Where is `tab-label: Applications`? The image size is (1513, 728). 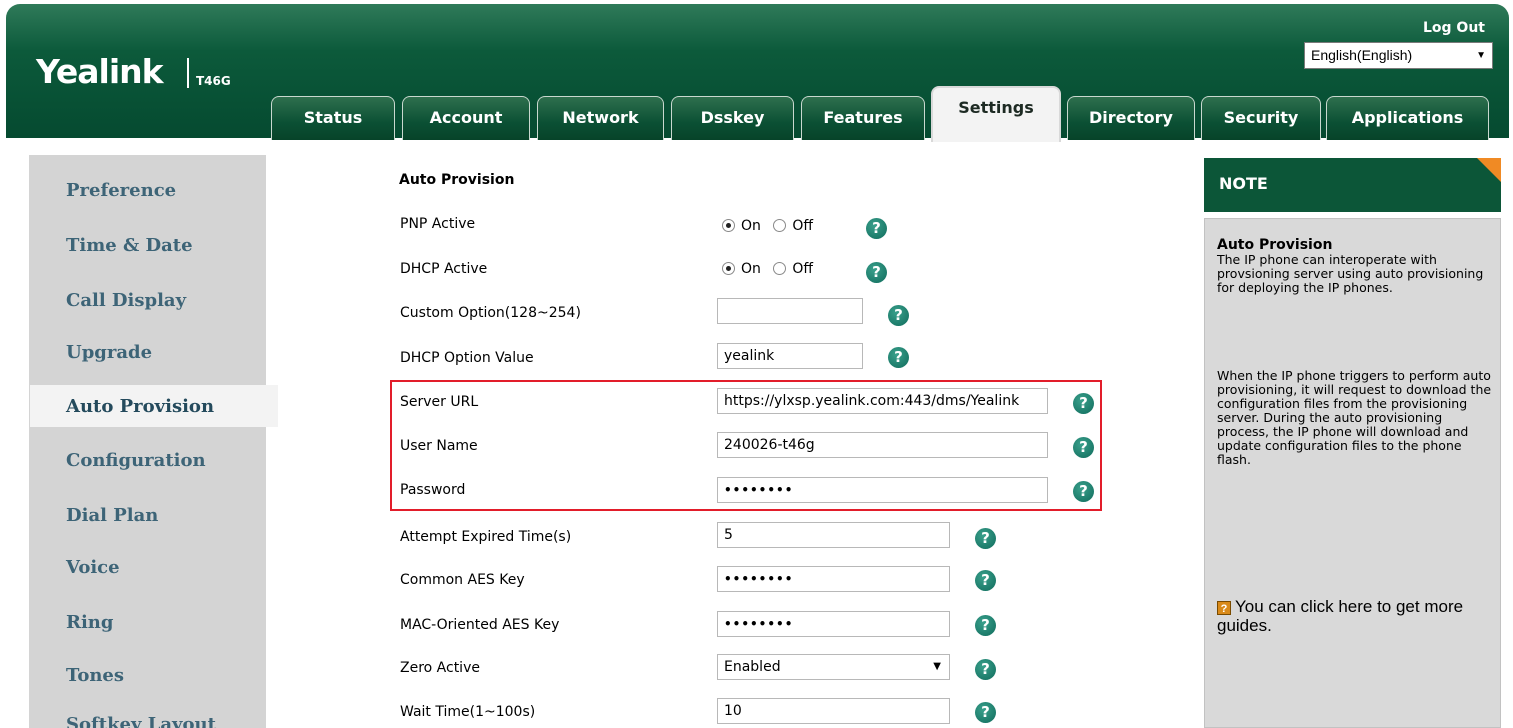 tab-label: Applications is located at coordinates (1407, 117).